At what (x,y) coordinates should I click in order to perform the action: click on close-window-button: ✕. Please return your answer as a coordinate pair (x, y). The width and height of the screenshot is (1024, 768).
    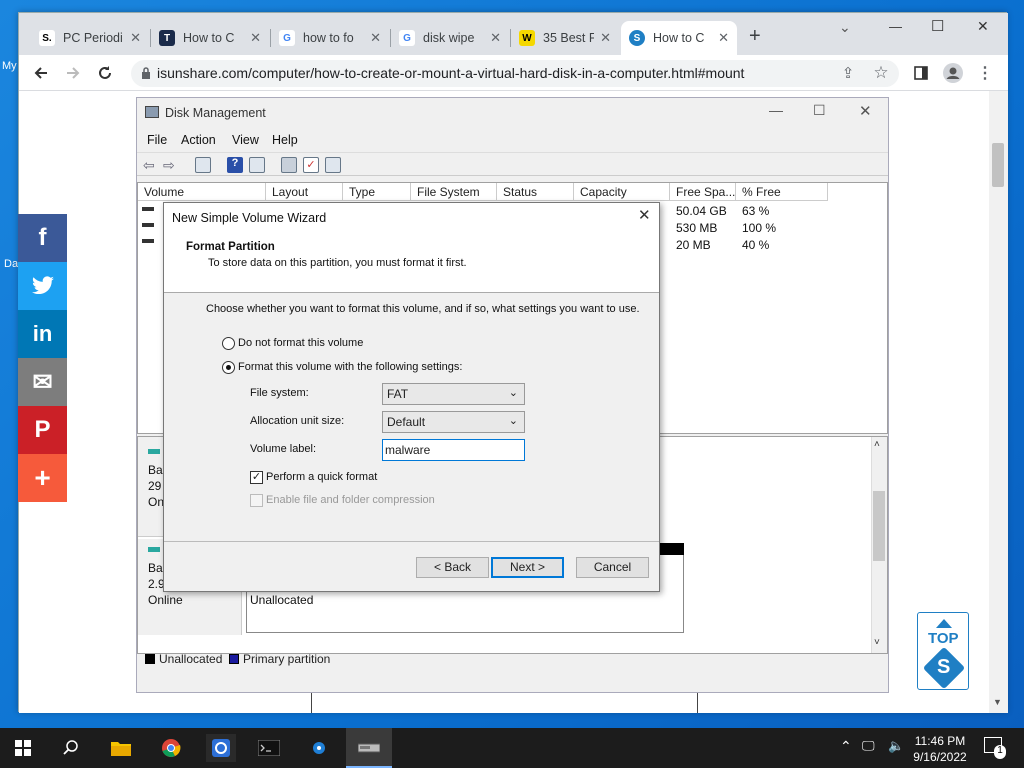
    Looking at the image, I should click on (983, 26).